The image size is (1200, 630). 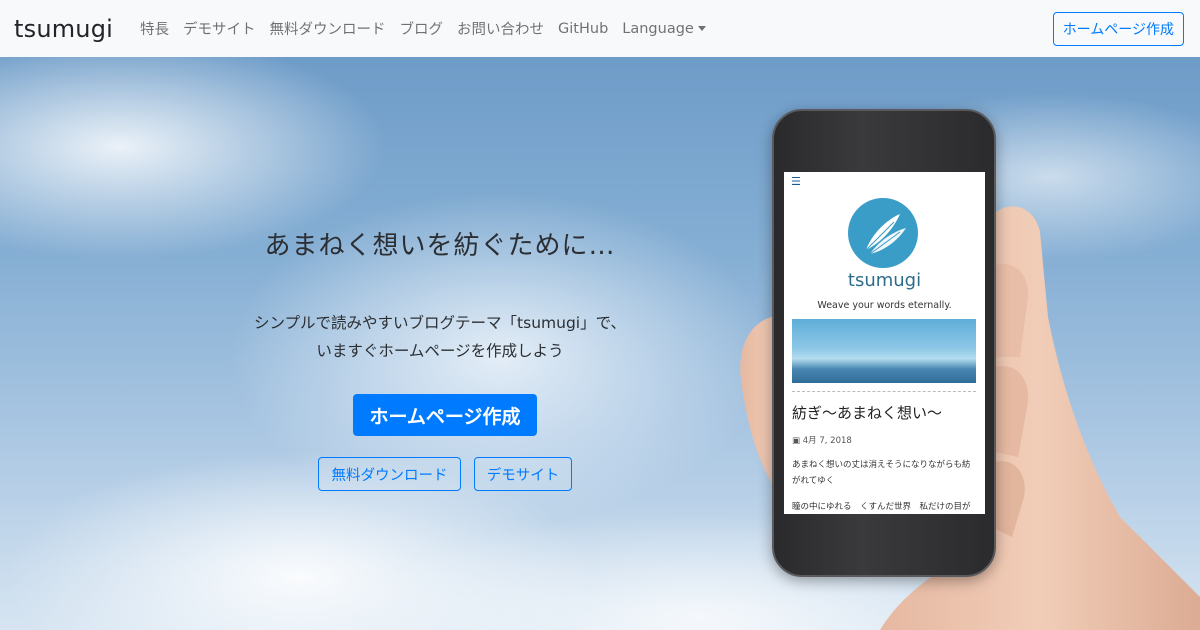 I want to click on free-download-button: 無料ダウンロード, so click(x=389, y=474).